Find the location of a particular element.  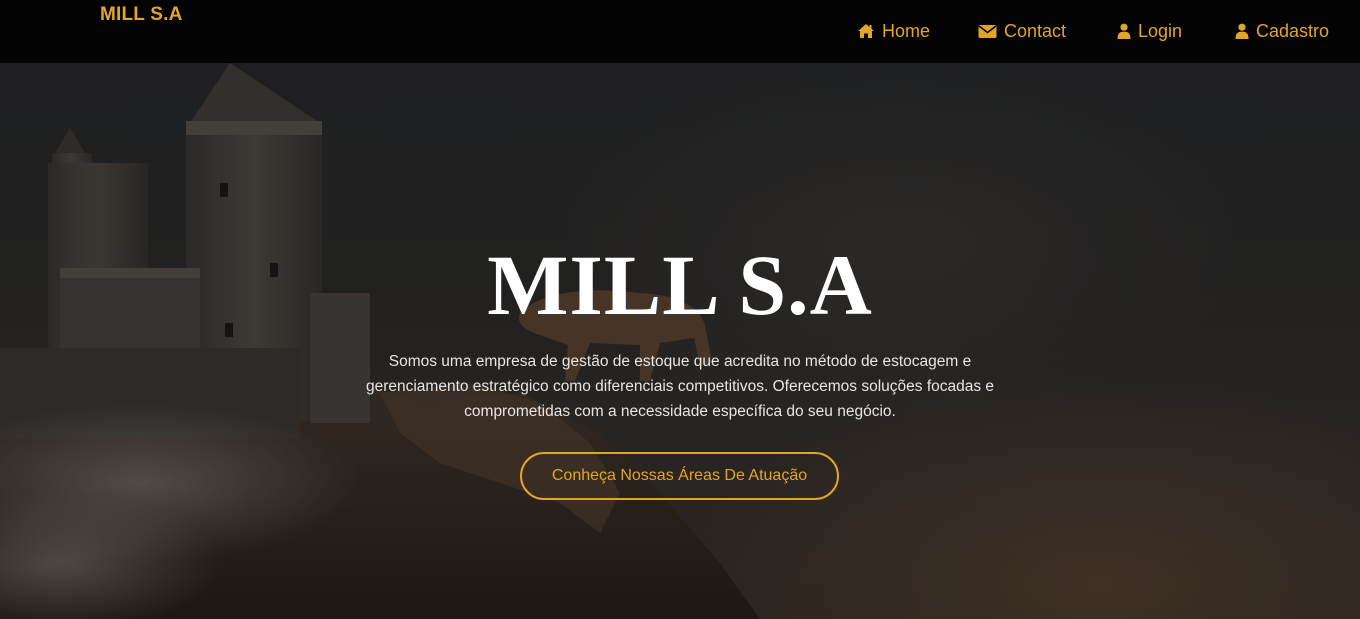

home-icon is located at coordinates (866, 31).